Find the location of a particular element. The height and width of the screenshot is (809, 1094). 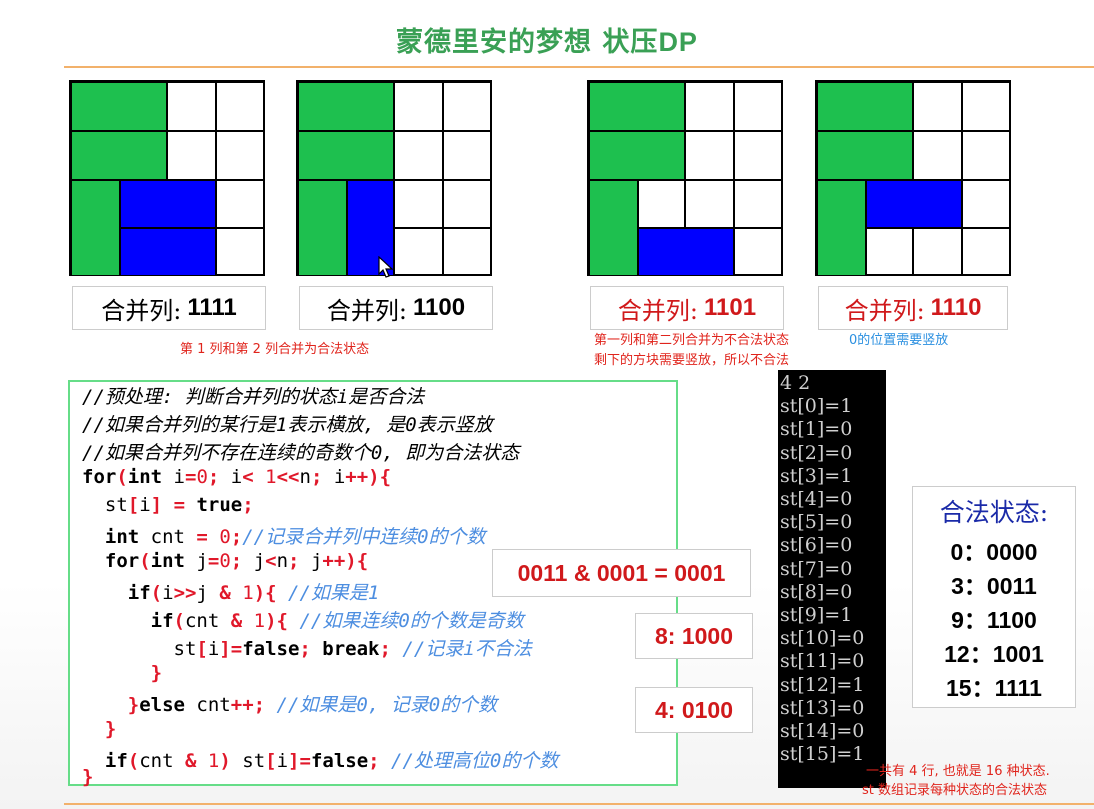

console-line: st[10]=0 is located at coordinates (822, 638).